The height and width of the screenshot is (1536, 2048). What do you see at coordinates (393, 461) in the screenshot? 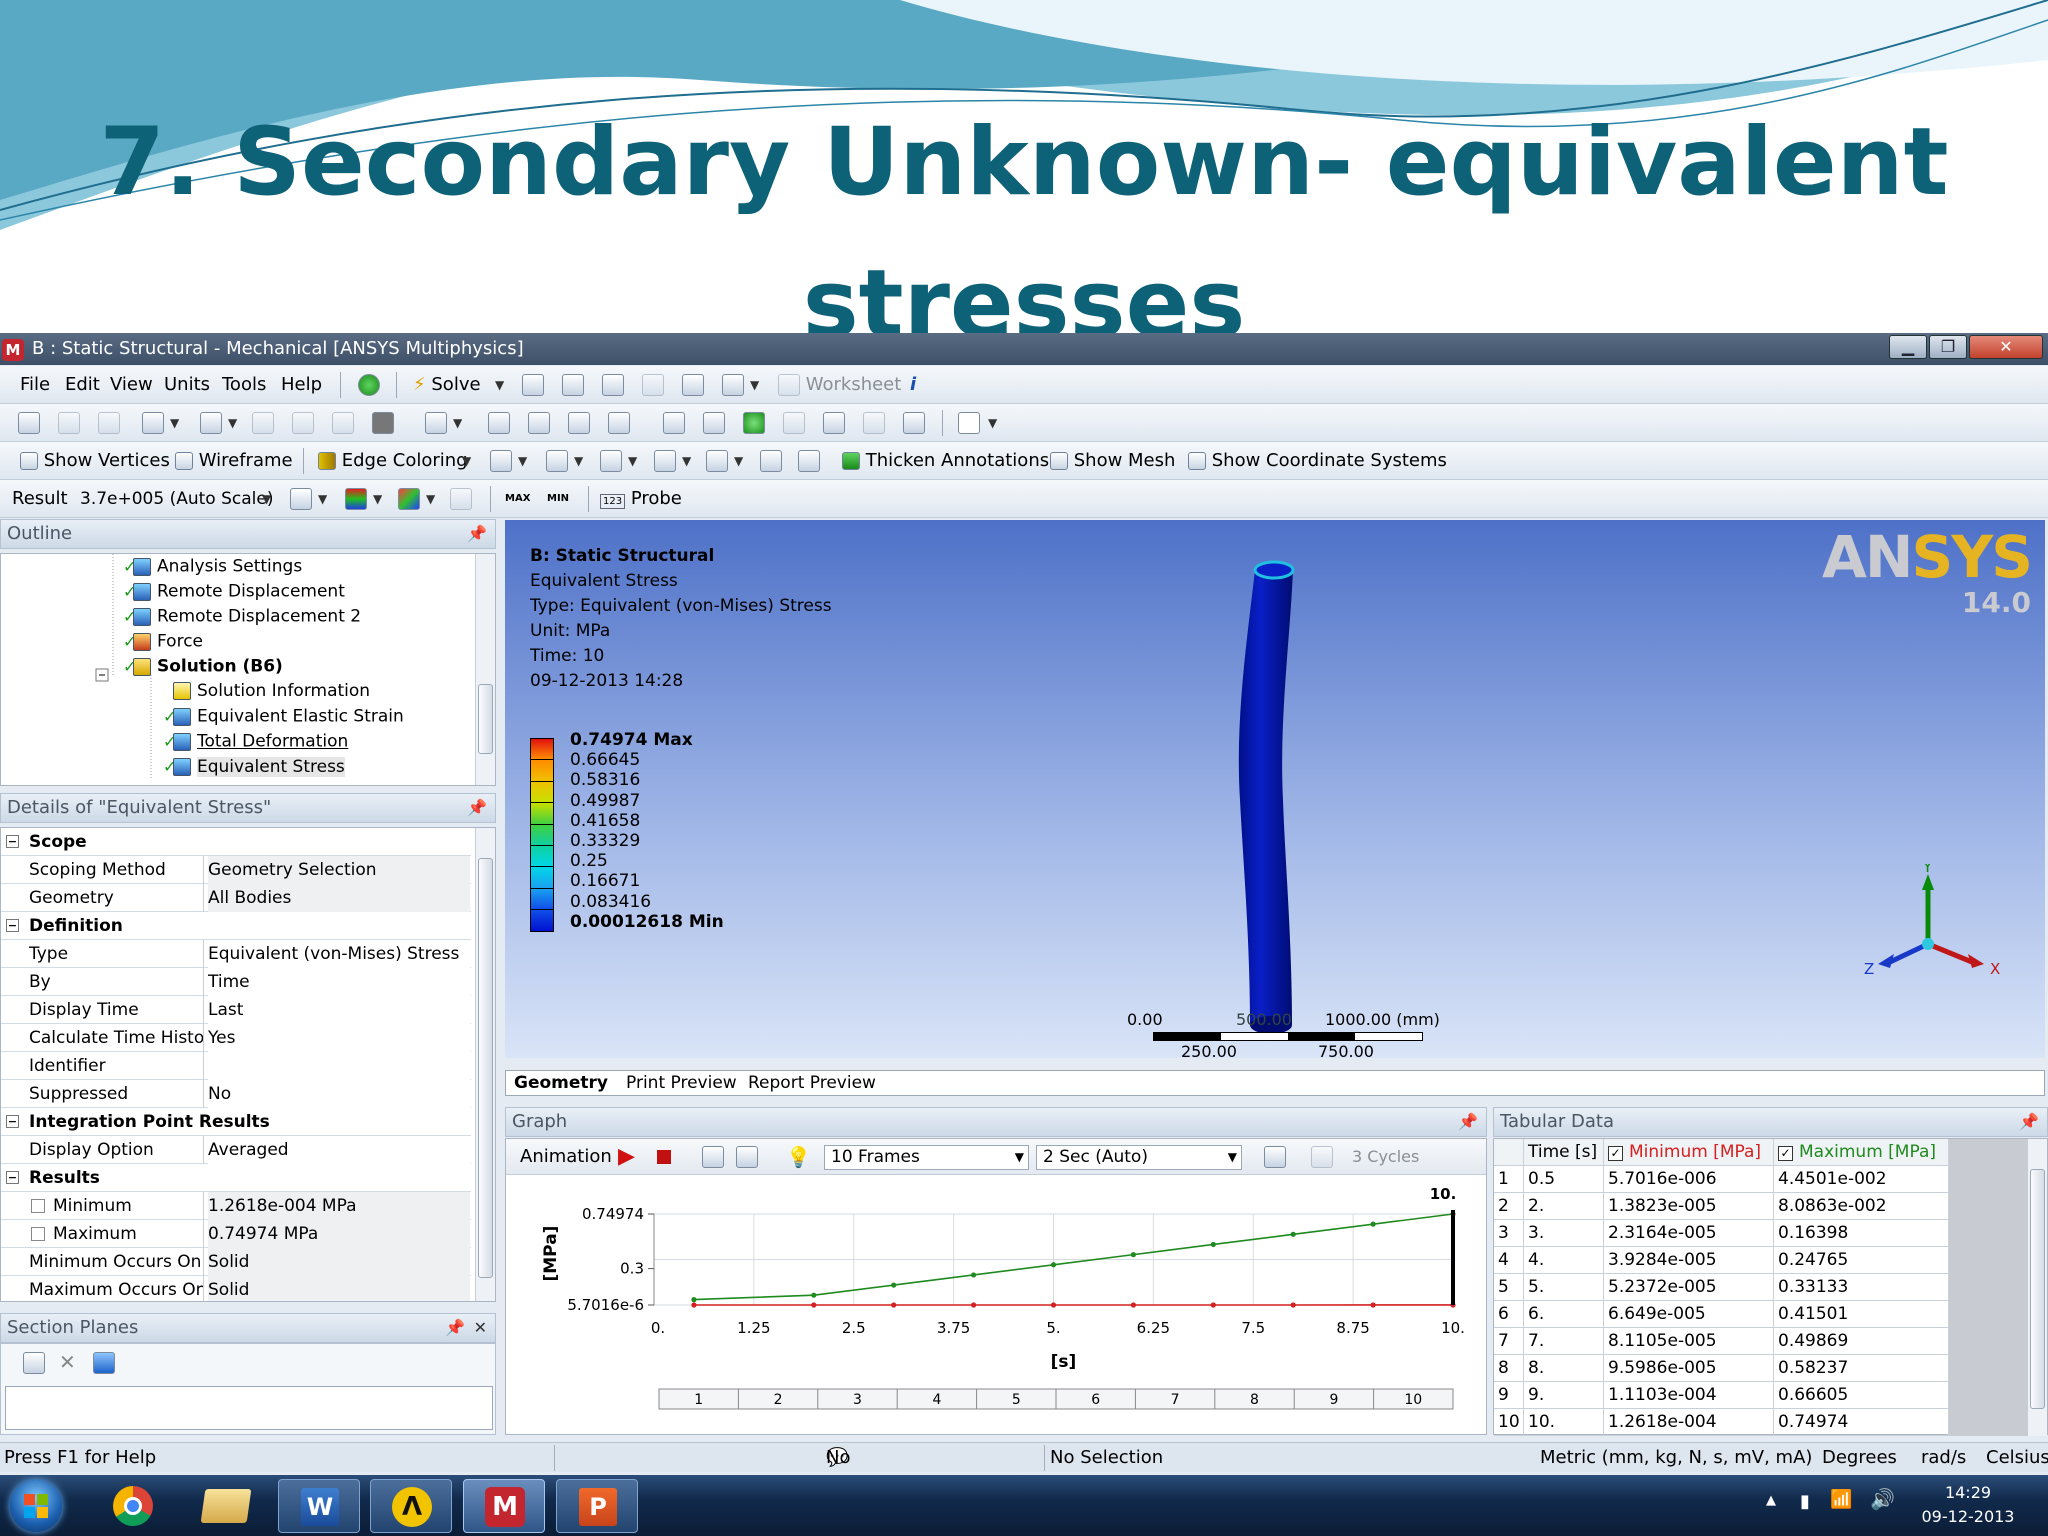
I see `edge-coloring-button: Edge Coloring` at bounding box center [393, 461].